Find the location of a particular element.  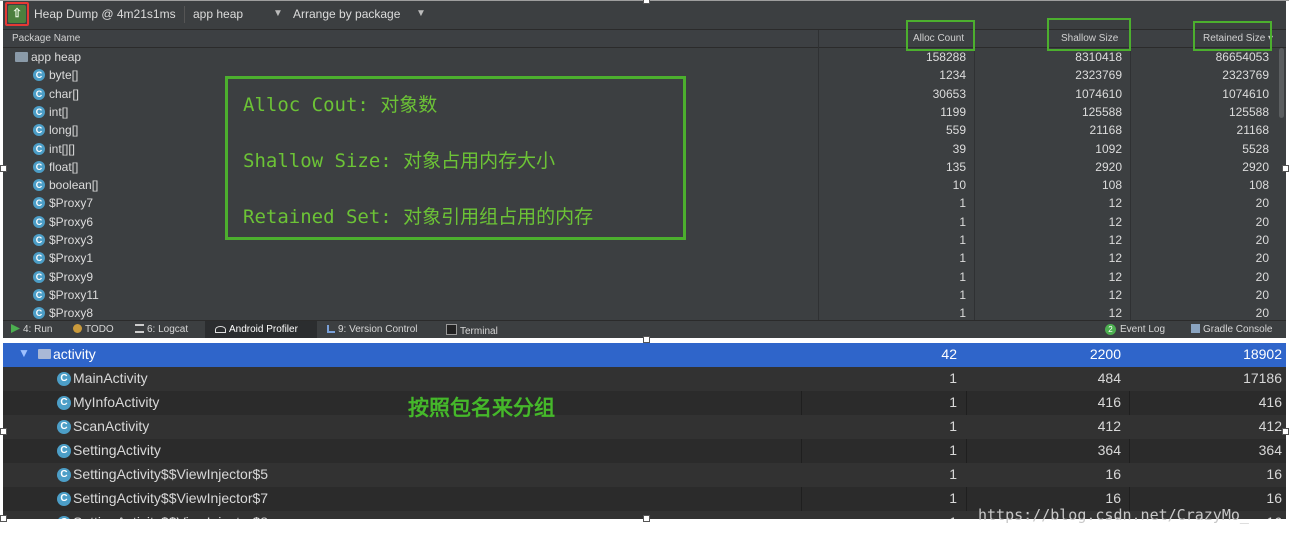

retained-size-cell: 5528 is located at coordinates (1255, 148).